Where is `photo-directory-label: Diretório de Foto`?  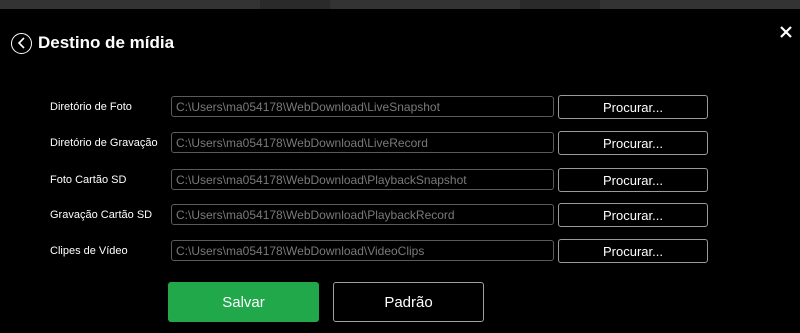 photo-directory-label: Diretório de Foto is located at coordinates (91, 107).